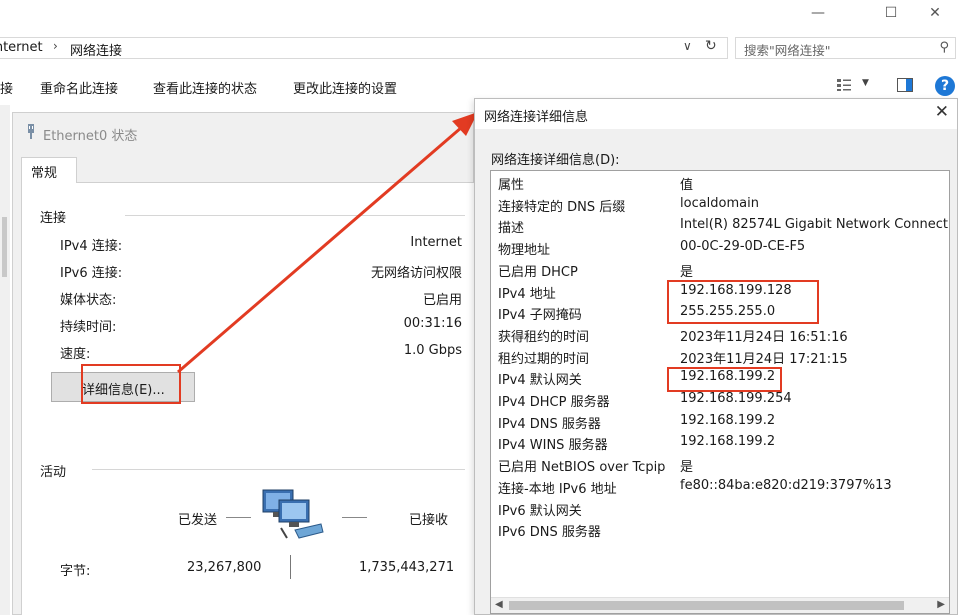  Describe the element at coordinates (511, 229) in the screenshot. I see `property-cell: 描述` at that location.